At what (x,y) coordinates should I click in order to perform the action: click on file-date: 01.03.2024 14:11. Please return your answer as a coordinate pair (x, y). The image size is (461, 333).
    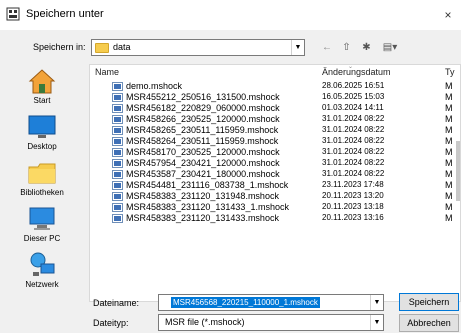
    Looking at the image, I should click on (353, 107).